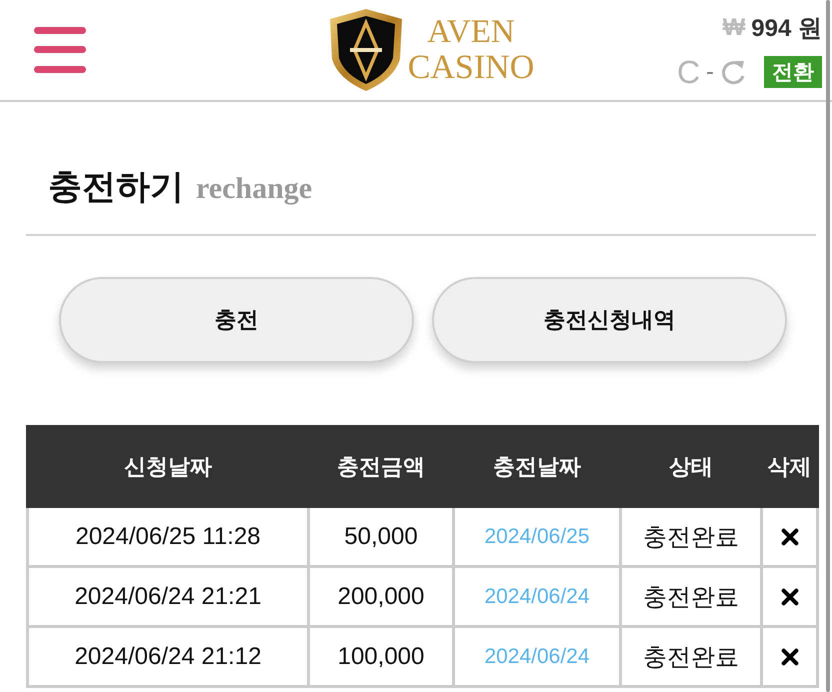 The width and height of the screenshot is (832, 692). I want to click on table-cell: 2024/06/25, so click(537, 536).